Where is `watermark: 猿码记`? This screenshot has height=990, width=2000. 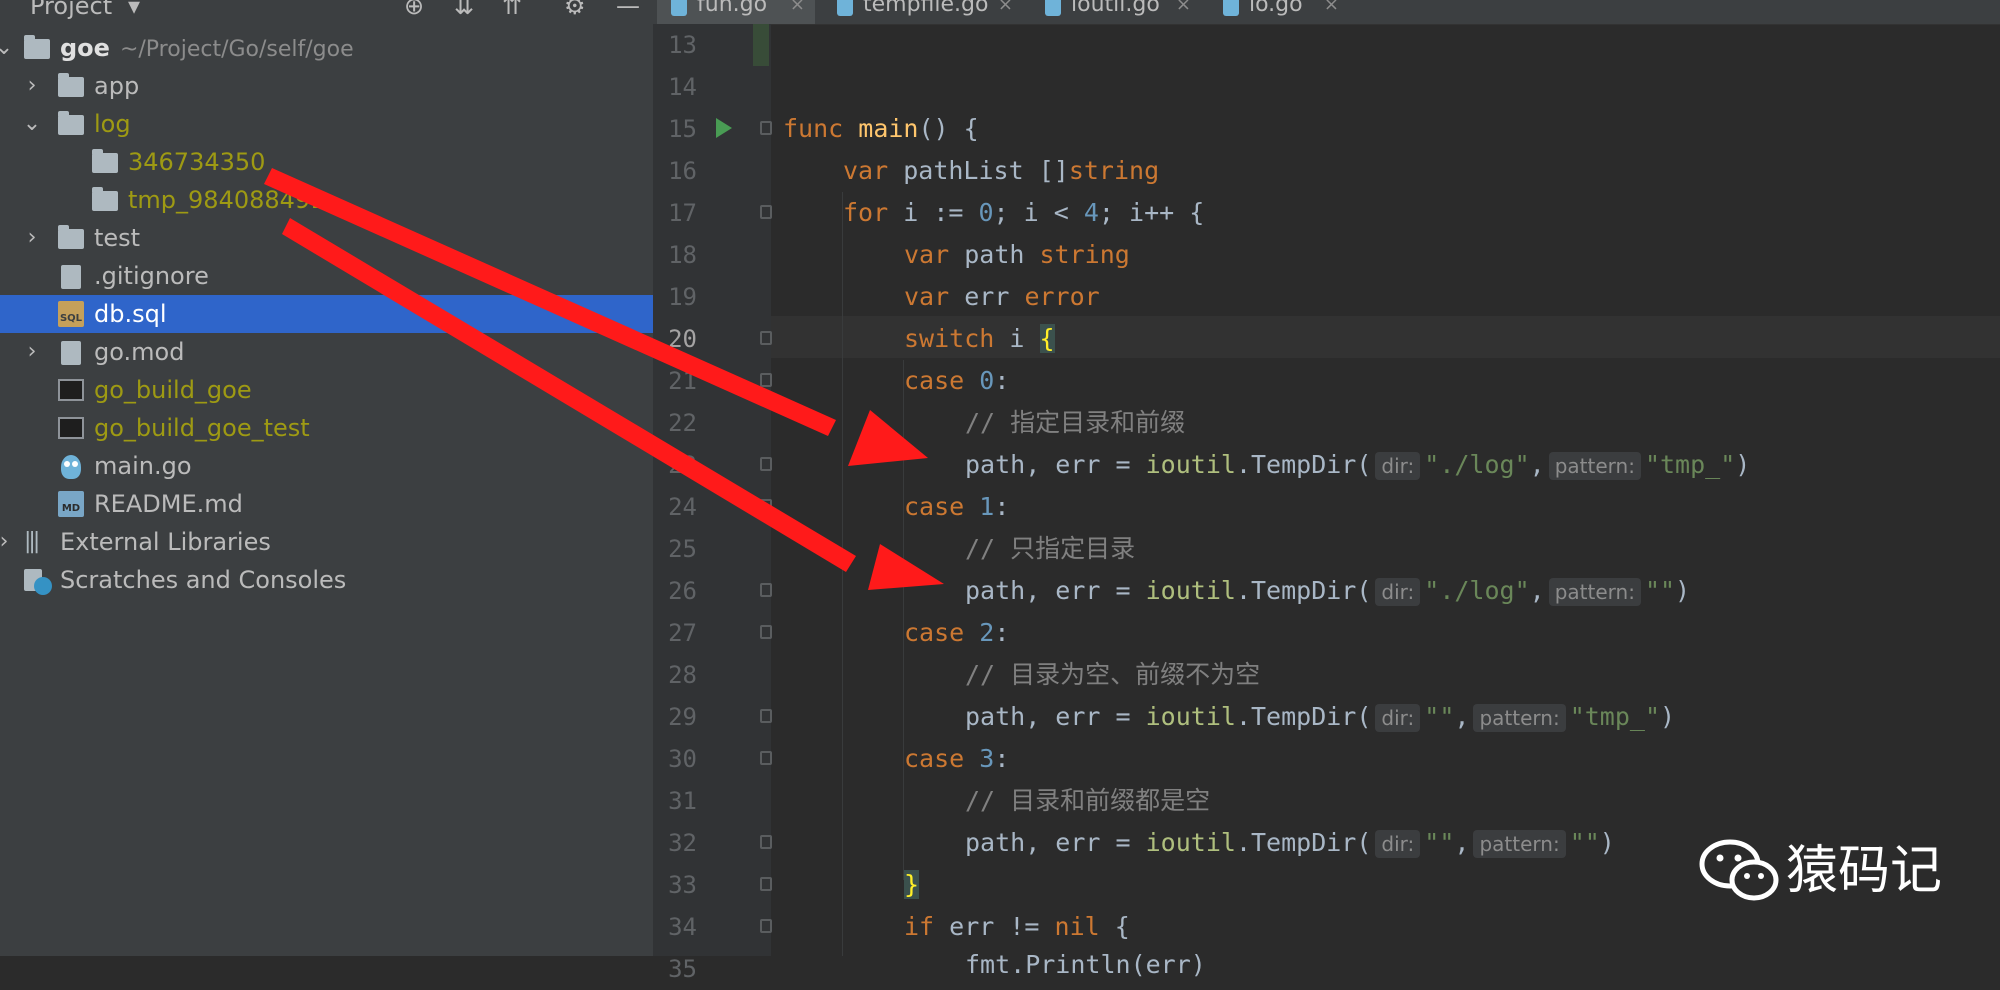 watermark: 猿码记 is located at coordinates (1820, 871).